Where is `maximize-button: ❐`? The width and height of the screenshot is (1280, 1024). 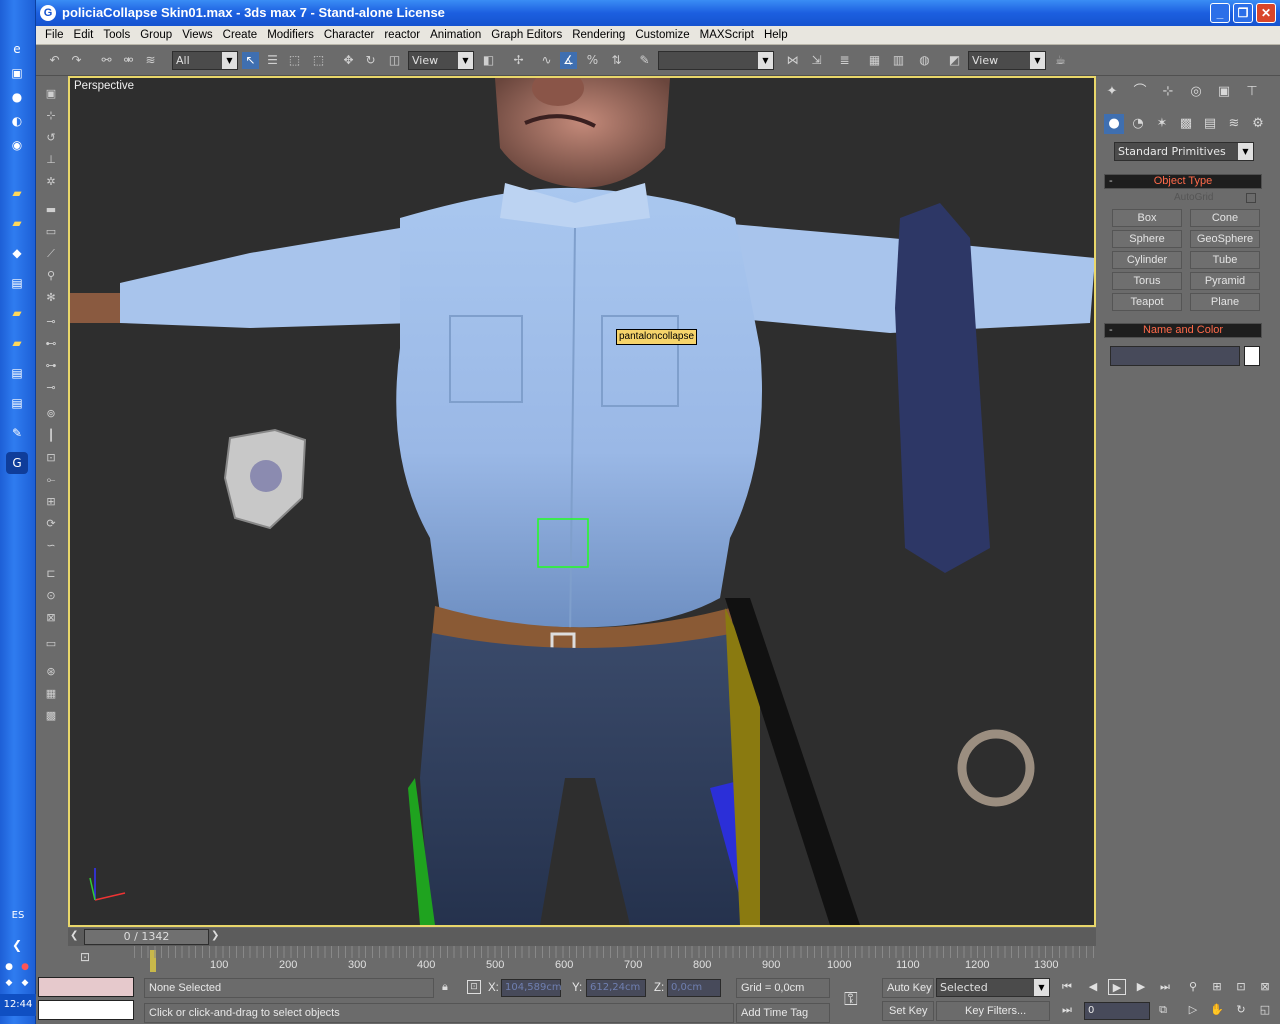
maximize-button: ❐ is located at coordinates (1243, 13).